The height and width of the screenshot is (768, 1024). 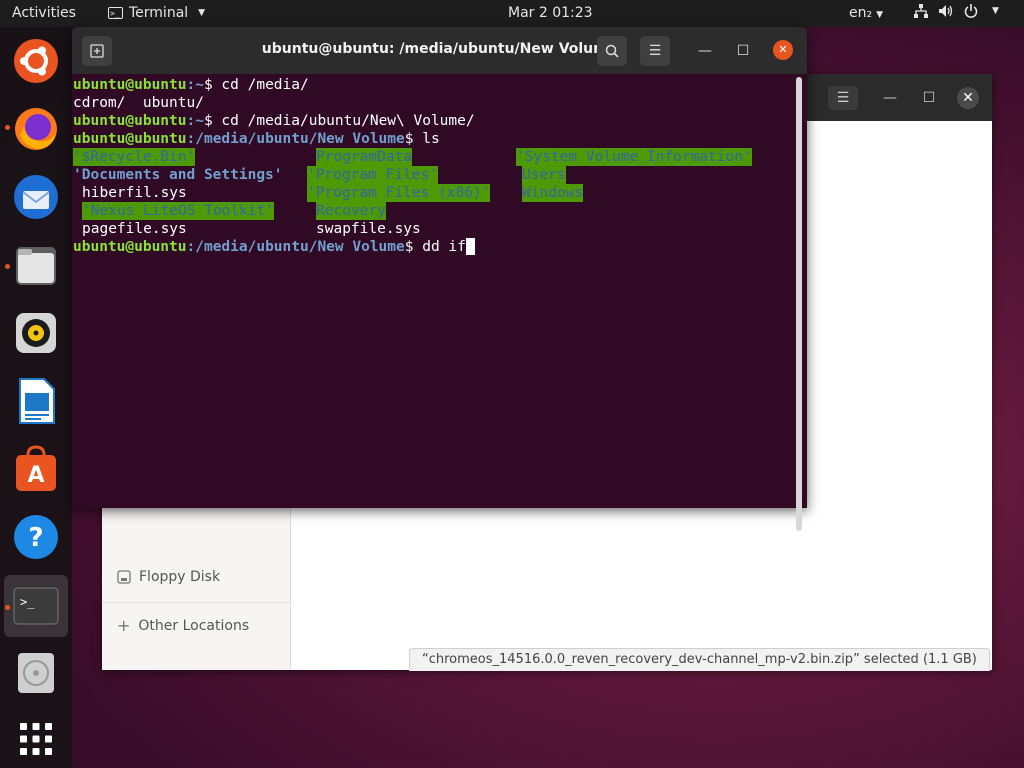 I want to click on terminal-icon: >_, so click(x=36, y=606).